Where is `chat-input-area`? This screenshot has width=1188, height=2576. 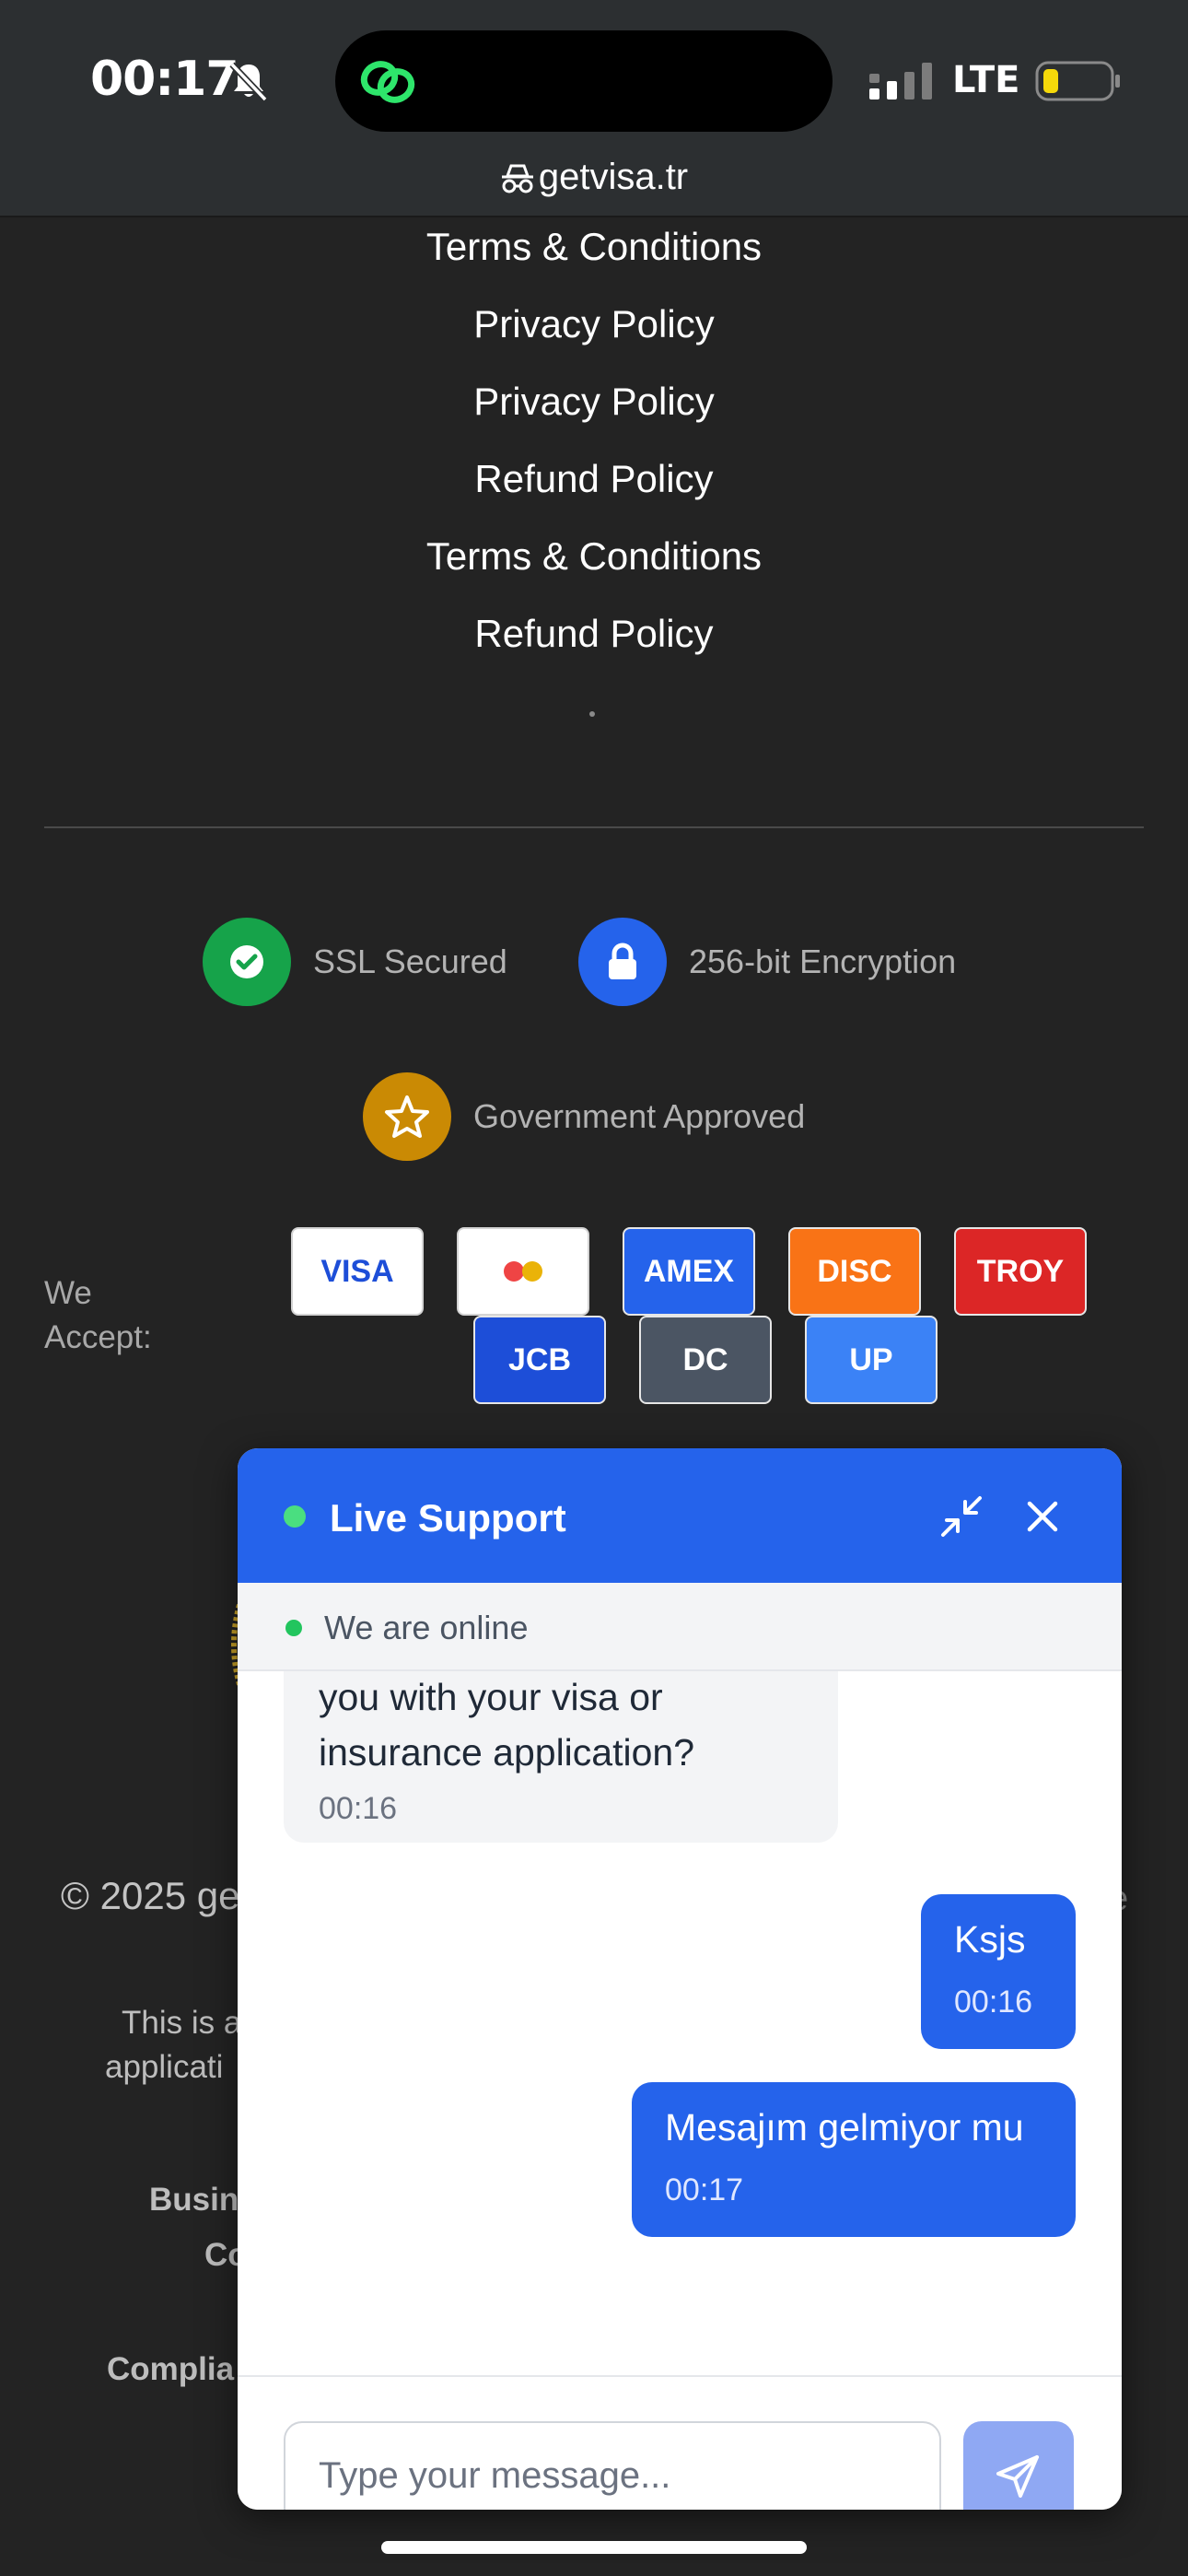
chat-input-area is located at coordinates (680, 2442).